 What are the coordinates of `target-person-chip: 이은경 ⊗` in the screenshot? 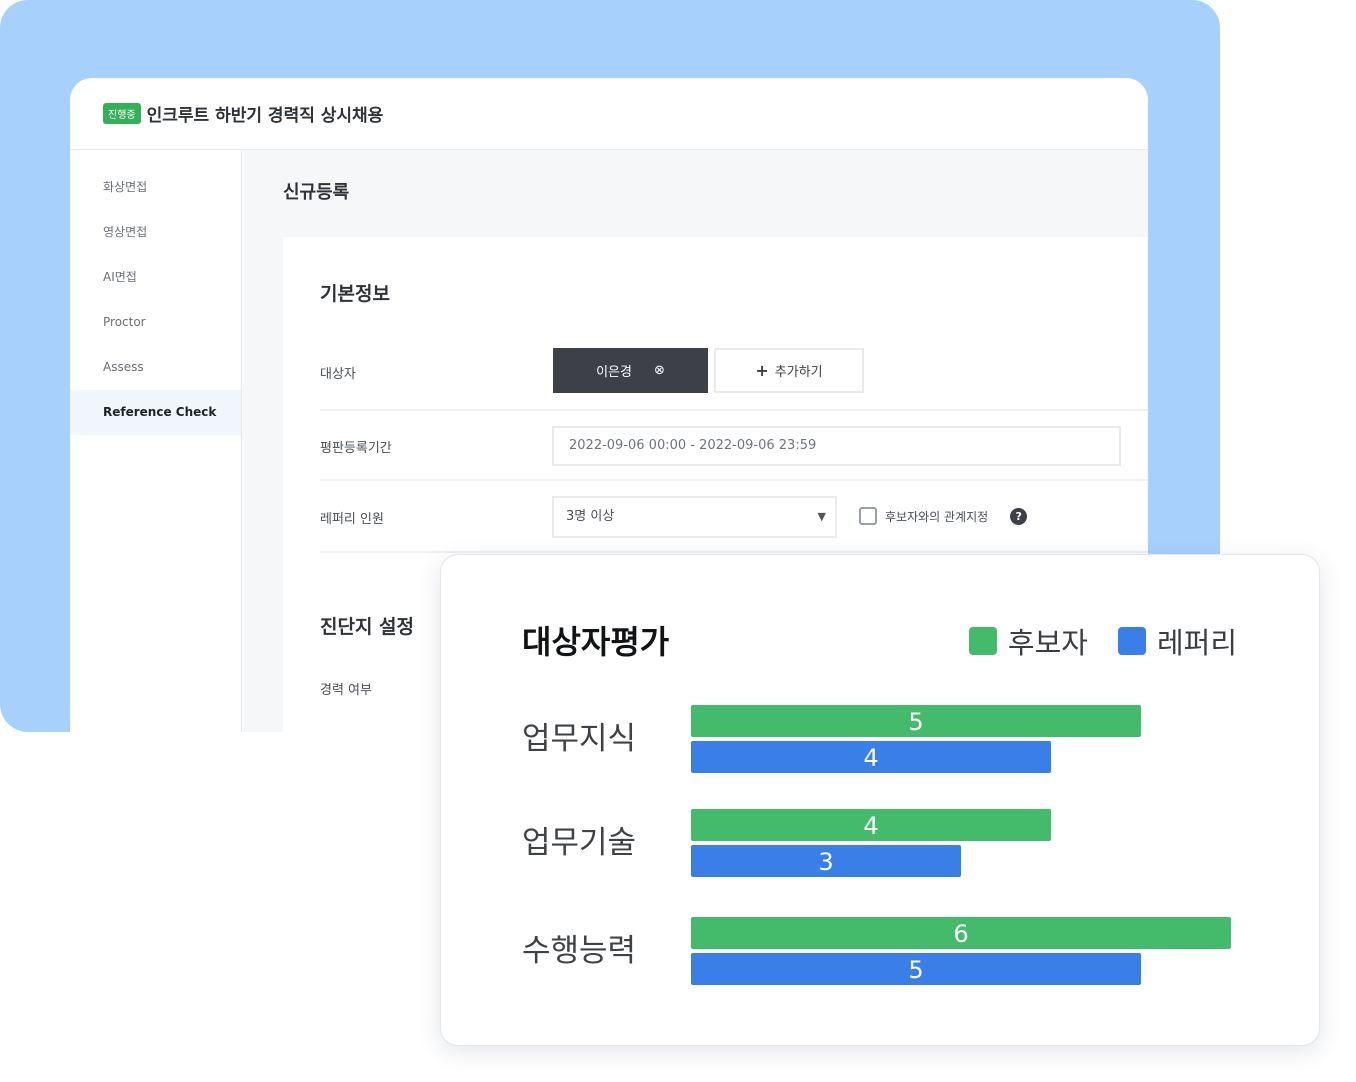 It's located at (630, 370).